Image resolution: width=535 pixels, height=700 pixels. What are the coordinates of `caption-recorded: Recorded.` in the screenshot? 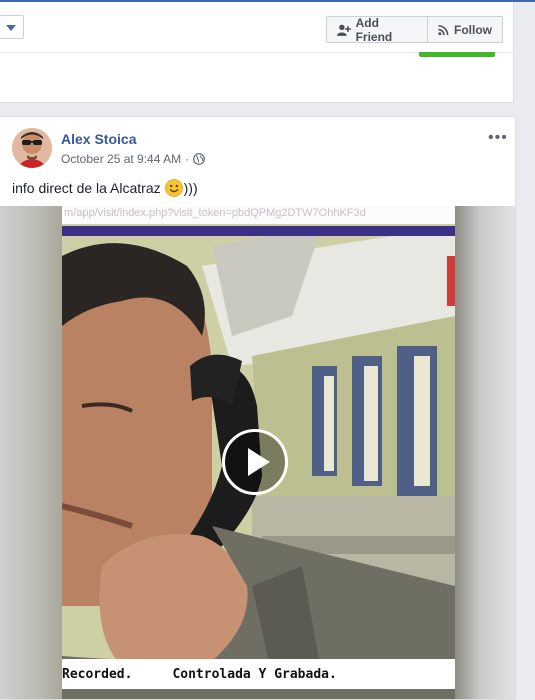 It's located at (97, 674).